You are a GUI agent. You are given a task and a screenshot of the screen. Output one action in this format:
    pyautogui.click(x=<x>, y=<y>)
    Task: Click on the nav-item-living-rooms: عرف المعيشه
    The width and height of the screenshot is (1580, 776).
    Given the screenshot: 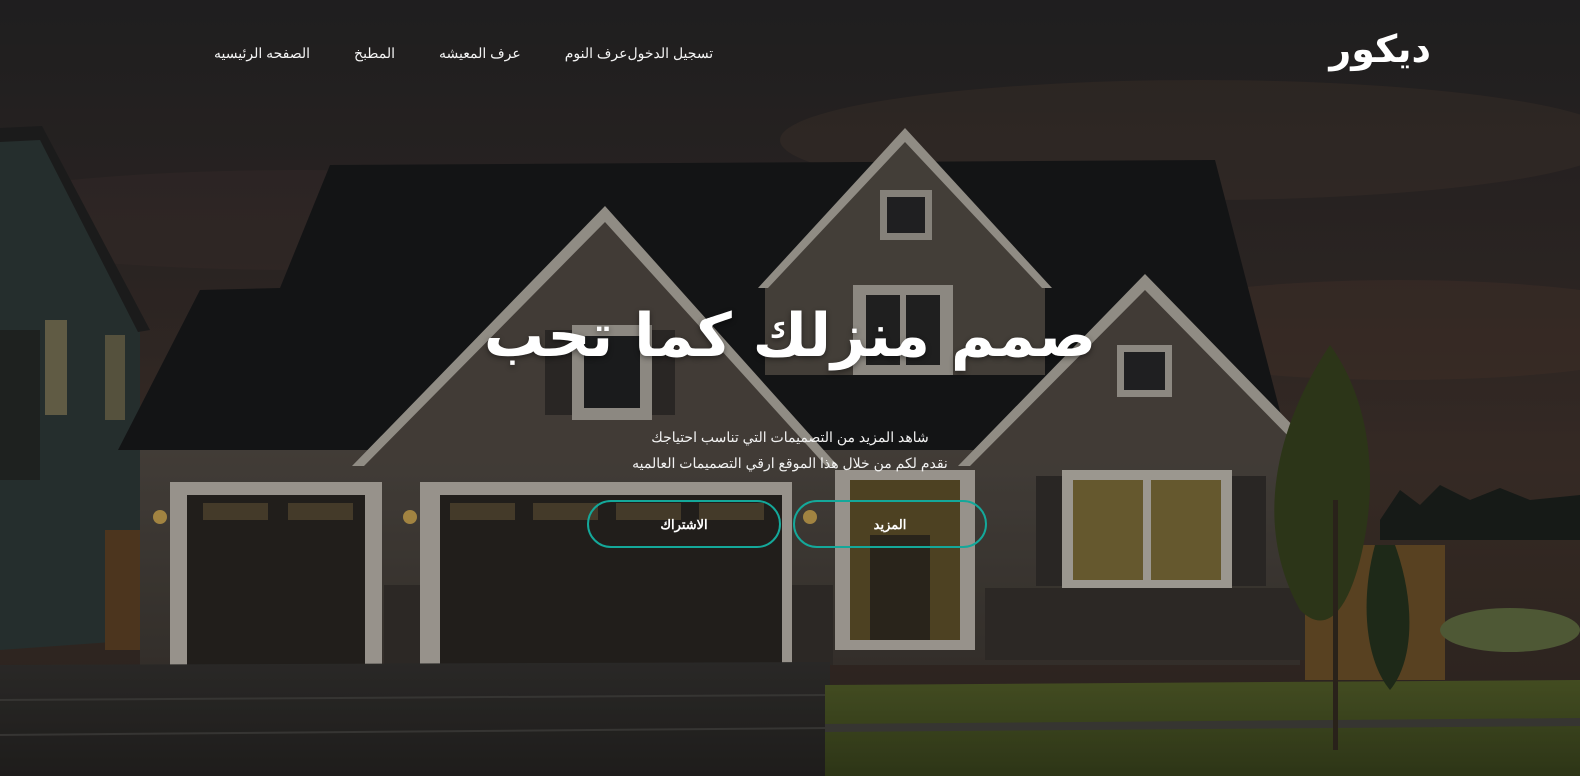 What is the action you would take?
    pyautogui.click(x=480, y=52)
    